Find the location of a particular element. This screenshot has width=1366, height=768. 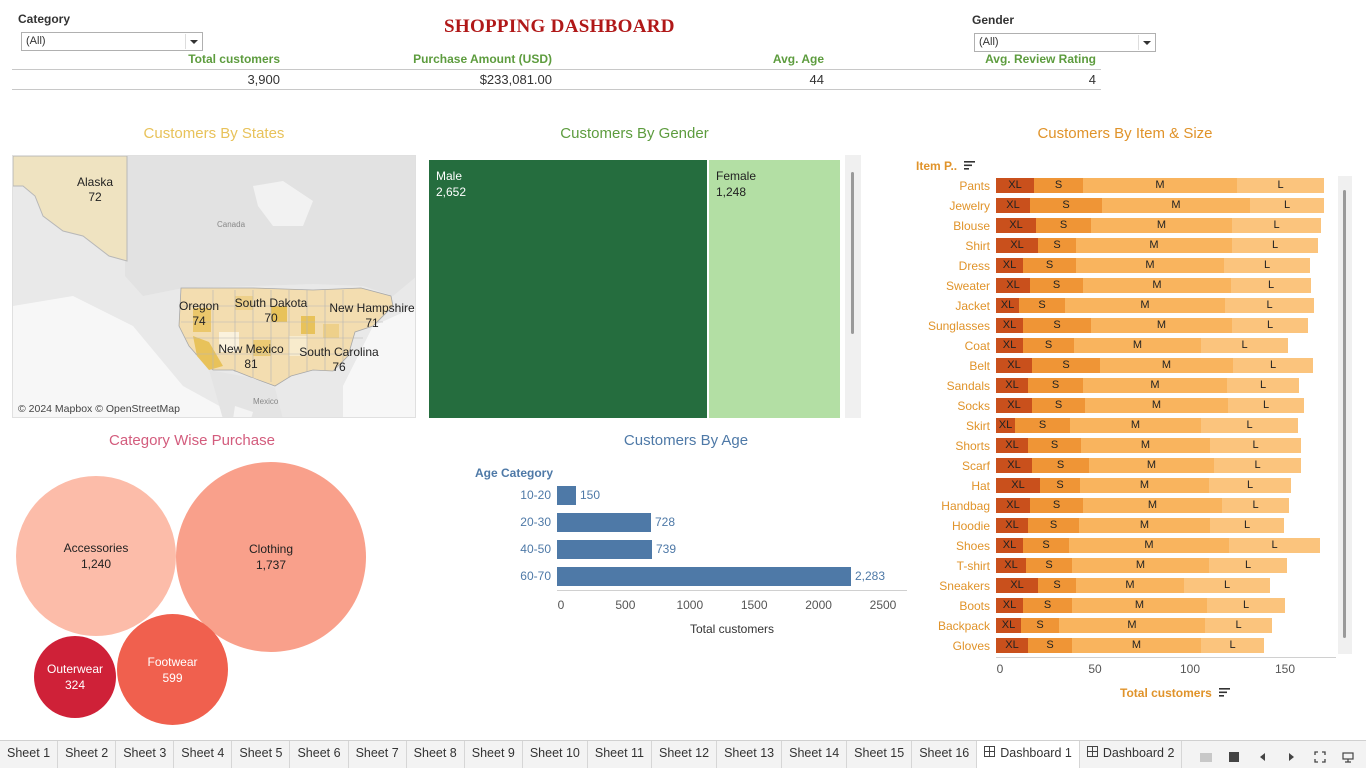

presentation-icon is located at coordinates (1348, 756).